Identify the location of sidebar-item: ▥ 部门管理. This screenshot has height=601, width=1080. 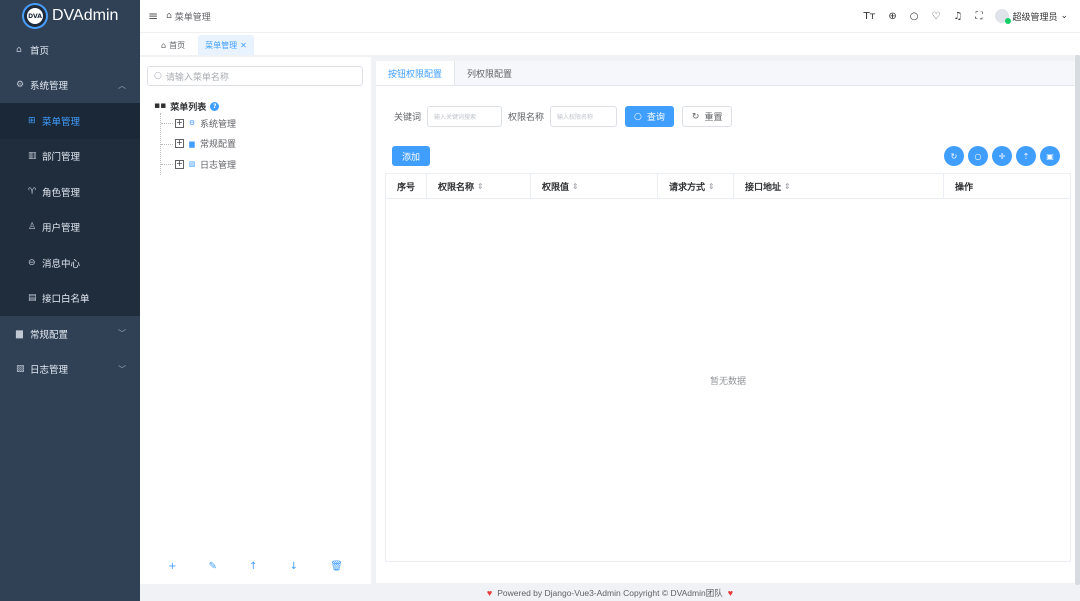
(70, 156).